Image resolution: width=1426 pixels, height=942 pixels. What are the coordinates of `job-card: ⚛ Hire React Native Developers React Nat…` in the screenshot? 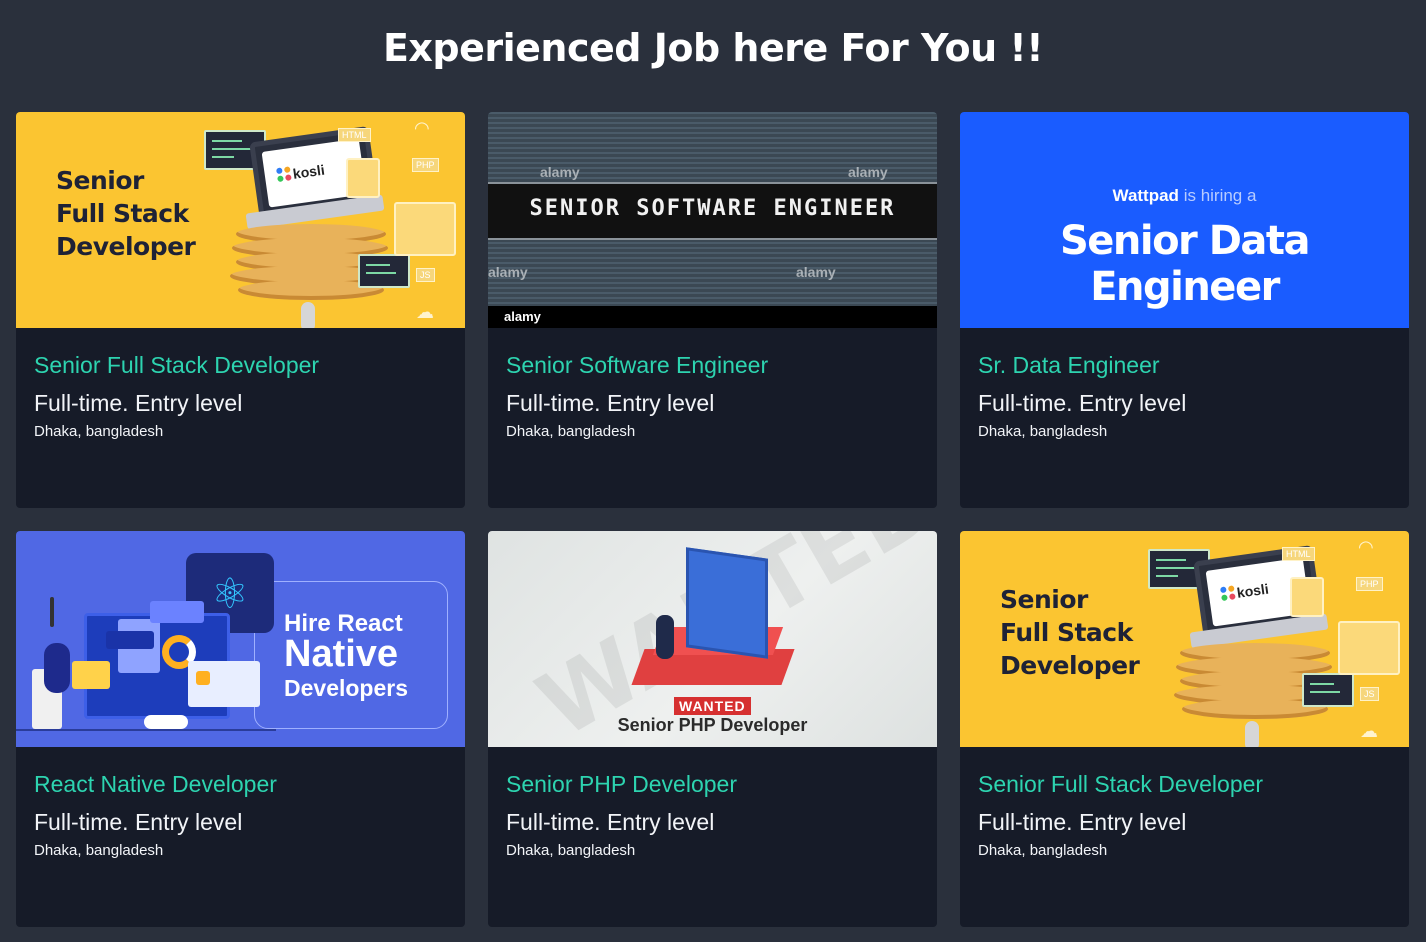 It's located at (240, 729).